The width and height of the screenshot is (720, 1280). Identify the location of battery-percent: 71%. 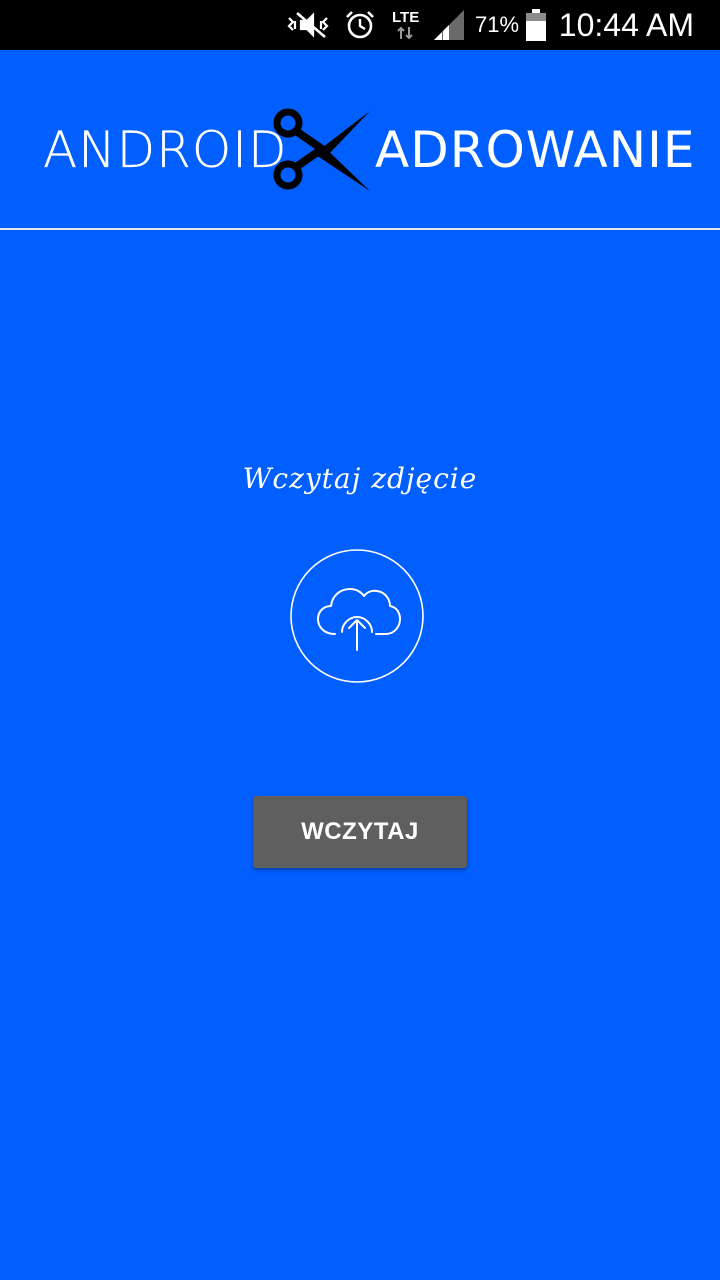
(497, 24).